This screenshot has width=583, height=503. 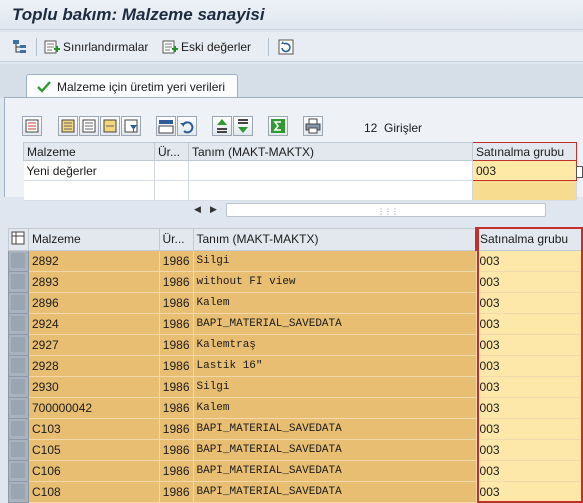 I want to click on select-all-button, so click(x=68, y=126).